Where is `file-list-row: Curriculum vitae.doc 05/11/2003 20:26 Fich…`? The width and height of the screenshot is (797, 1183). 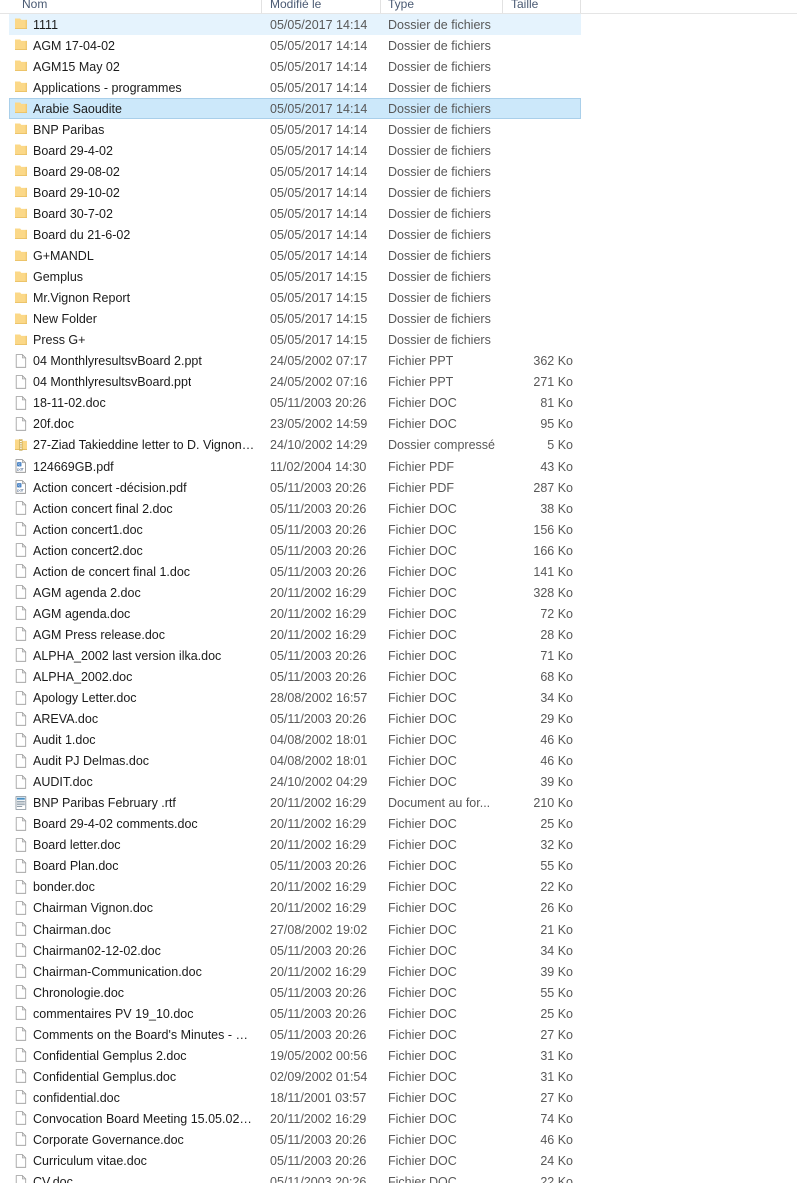
file-list-row: Curriculum vitae.doc 05/11/2003 20:26 Fich… is located at coordinates (398, 1161).